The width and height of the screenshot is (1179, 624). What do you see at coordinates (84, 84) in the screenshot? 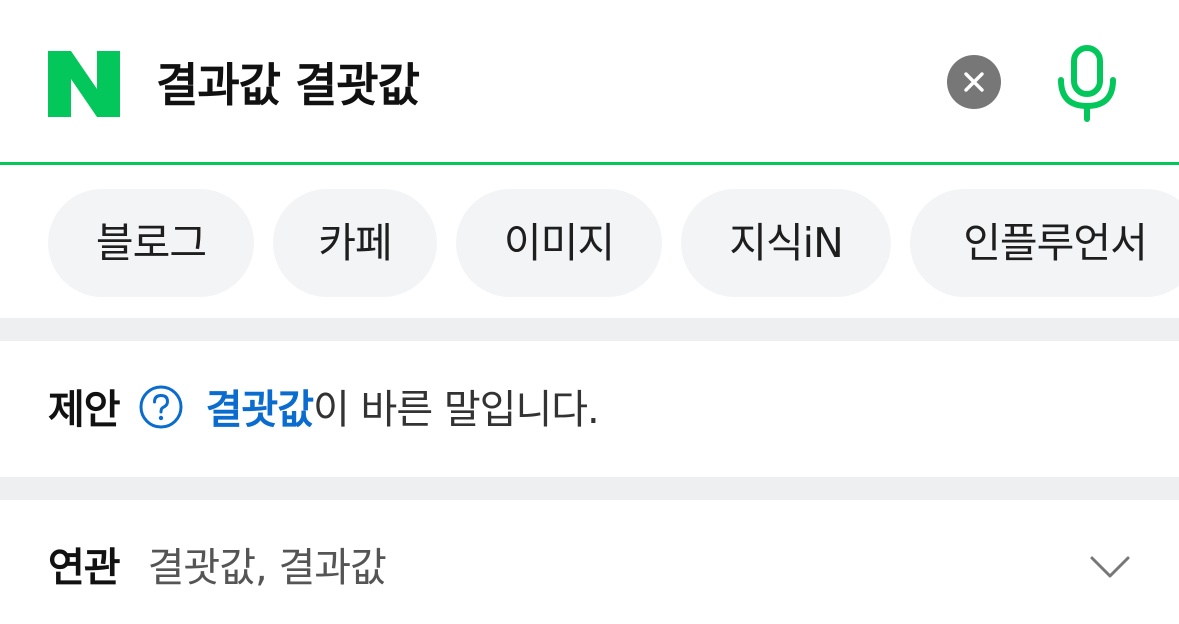
I see `naver-logo` at bounding box center [84, 84].